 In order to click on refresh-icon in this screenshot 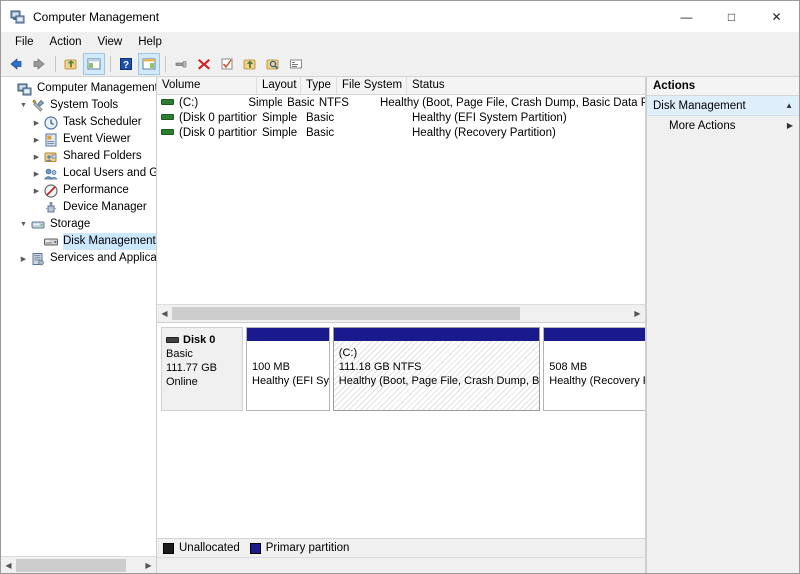, I will do `click(227, 64)`.